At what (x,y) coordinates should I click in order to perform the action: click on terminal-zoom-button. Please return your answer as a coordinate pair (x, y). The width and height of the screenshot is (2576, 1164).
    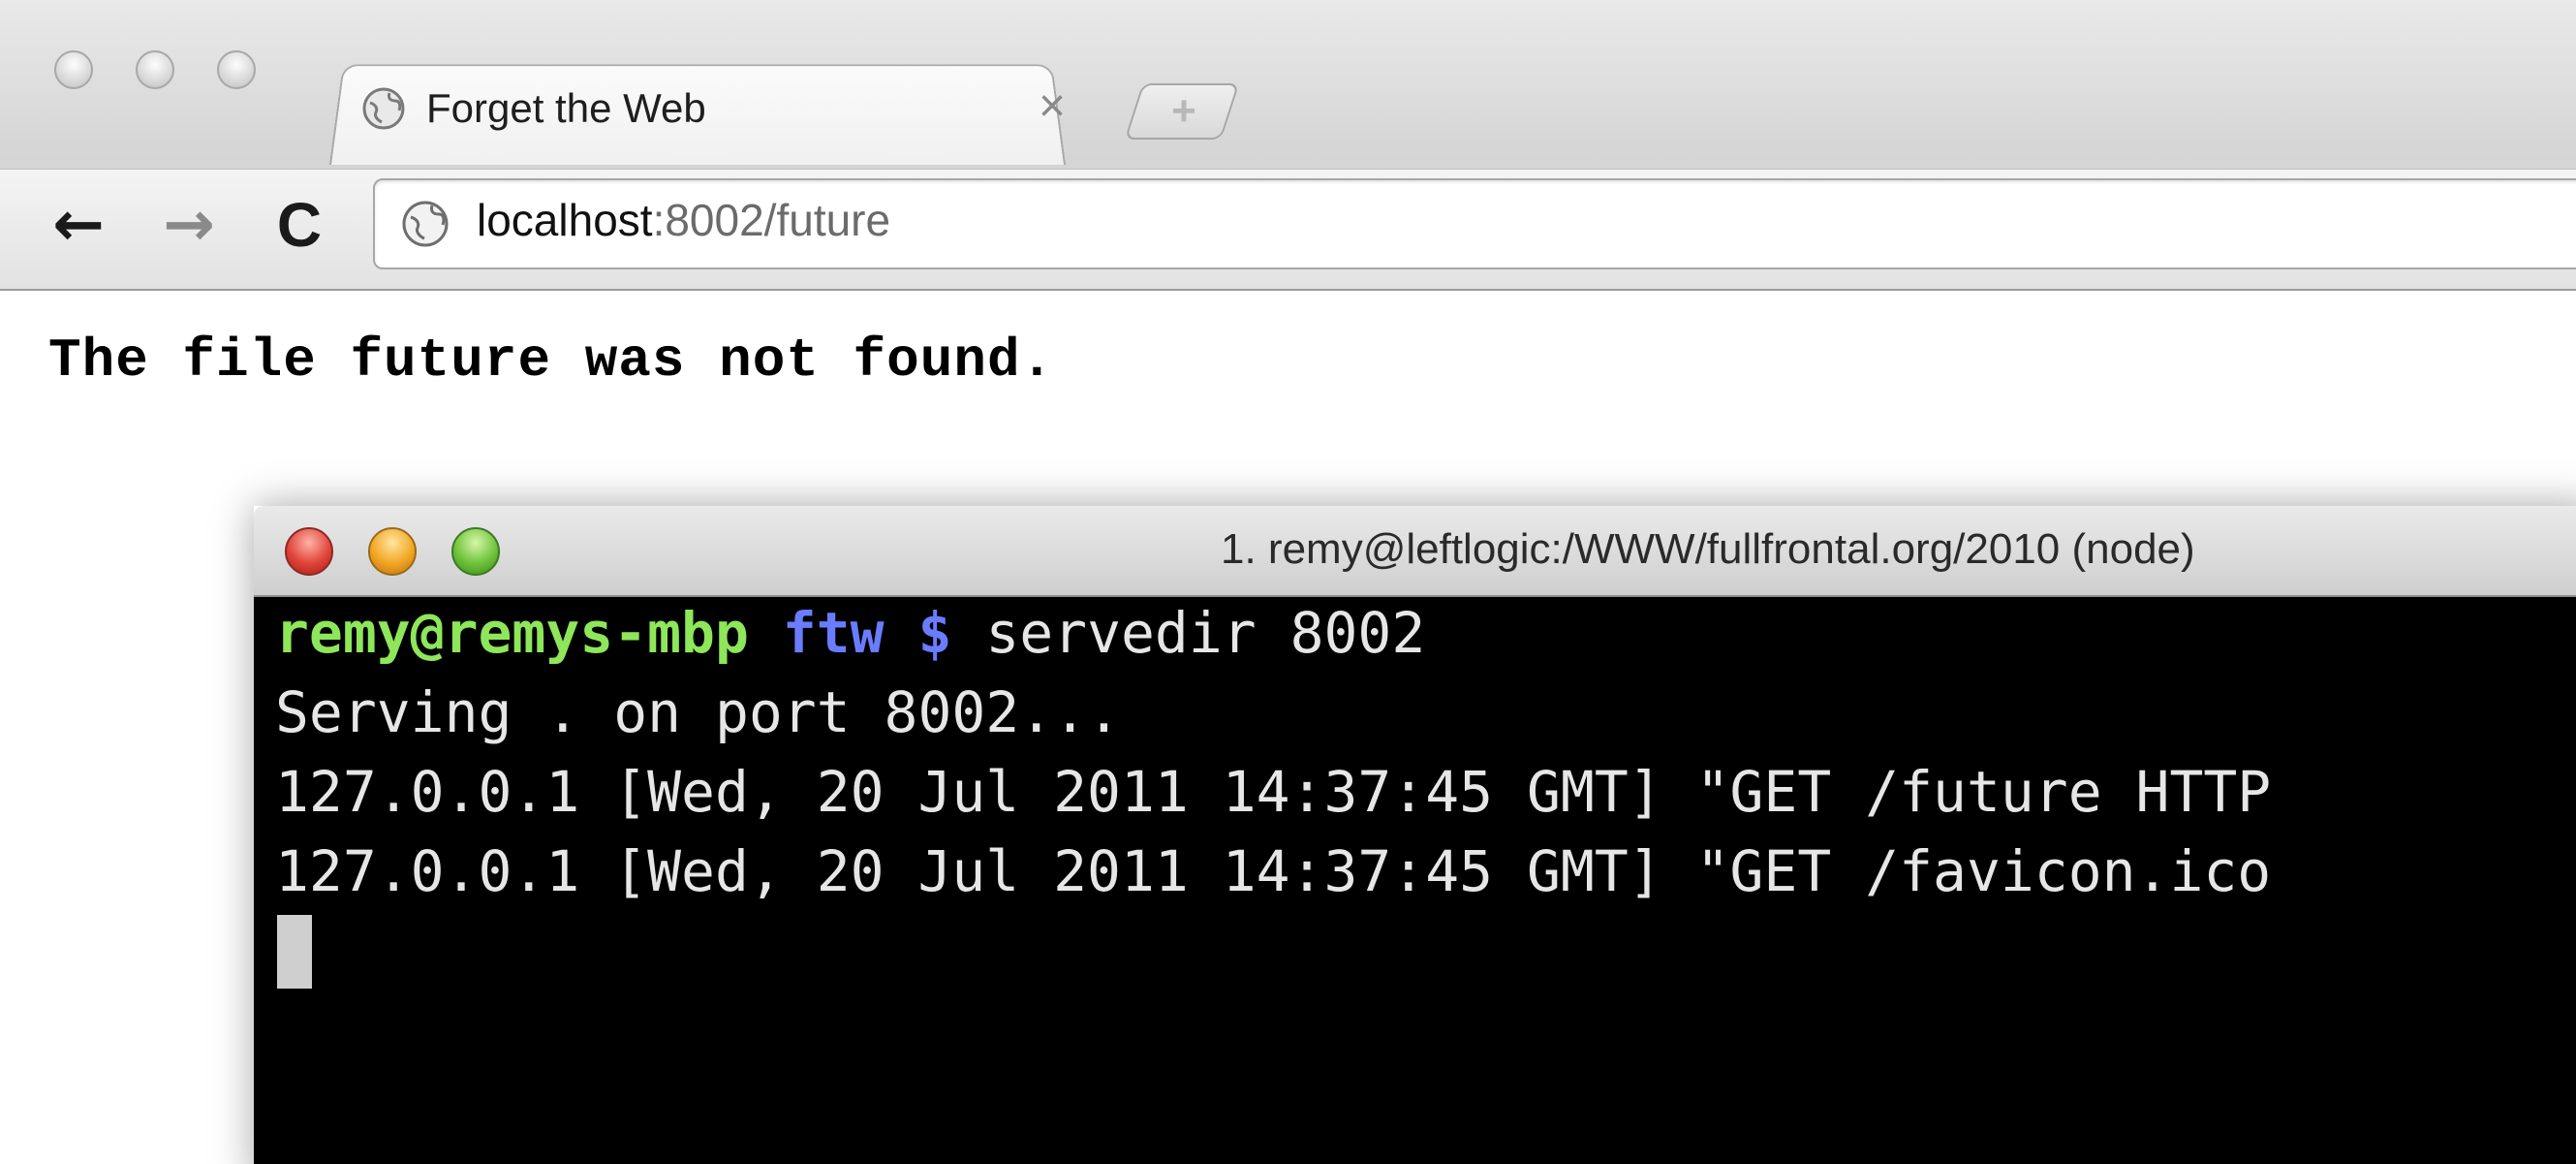
    Looking at the image, I should click on (475, 551).